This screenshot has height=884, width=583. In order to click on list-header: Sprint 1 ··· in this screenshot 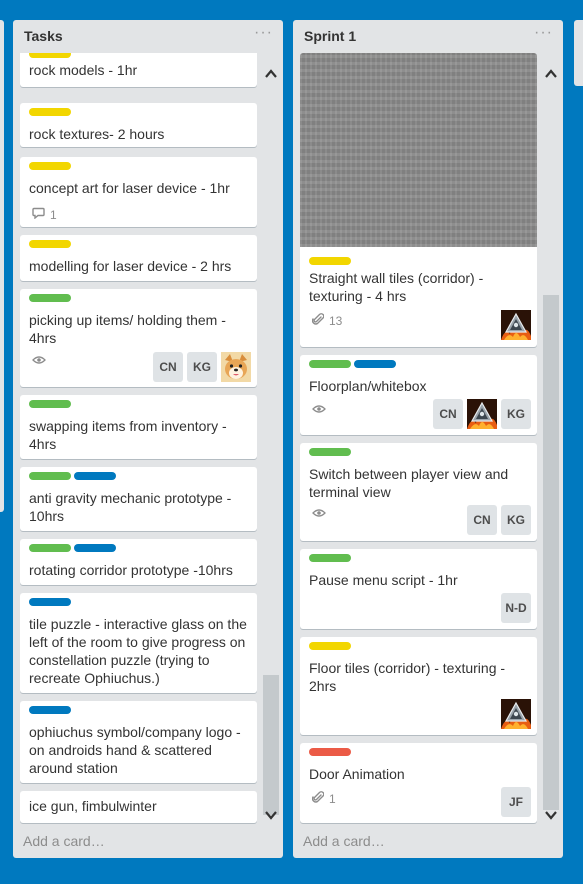, I will do `click(428, 36)`.